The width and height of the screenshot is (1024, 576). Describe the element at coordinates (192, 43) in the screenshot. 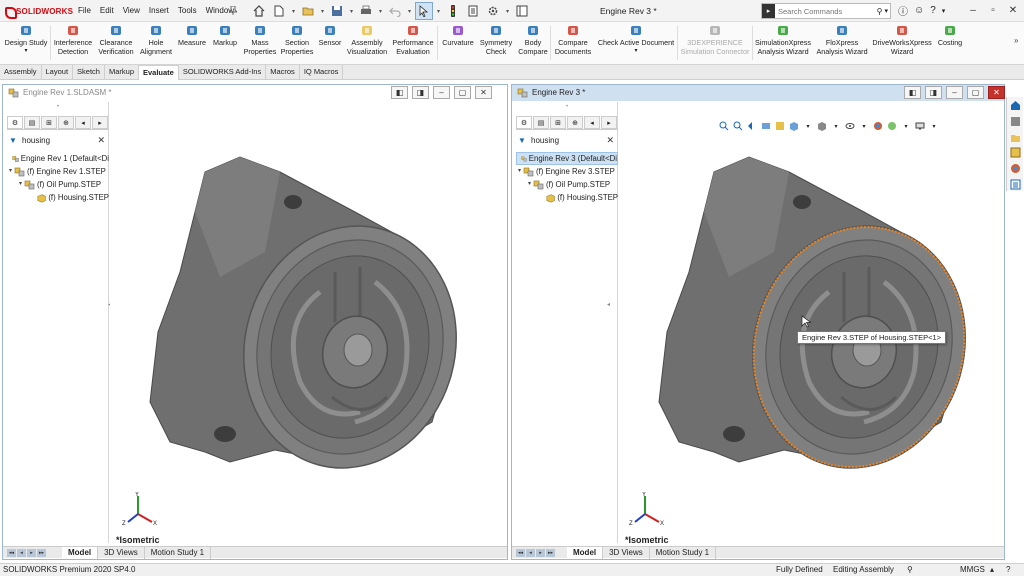

I see `ribbon-button-measure: Measure` at that location.